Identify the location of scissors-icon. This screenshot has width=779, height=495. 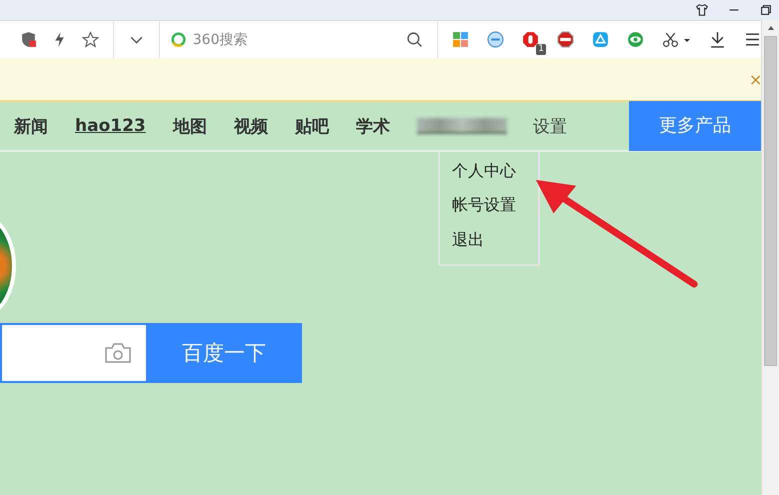
(670, 39).